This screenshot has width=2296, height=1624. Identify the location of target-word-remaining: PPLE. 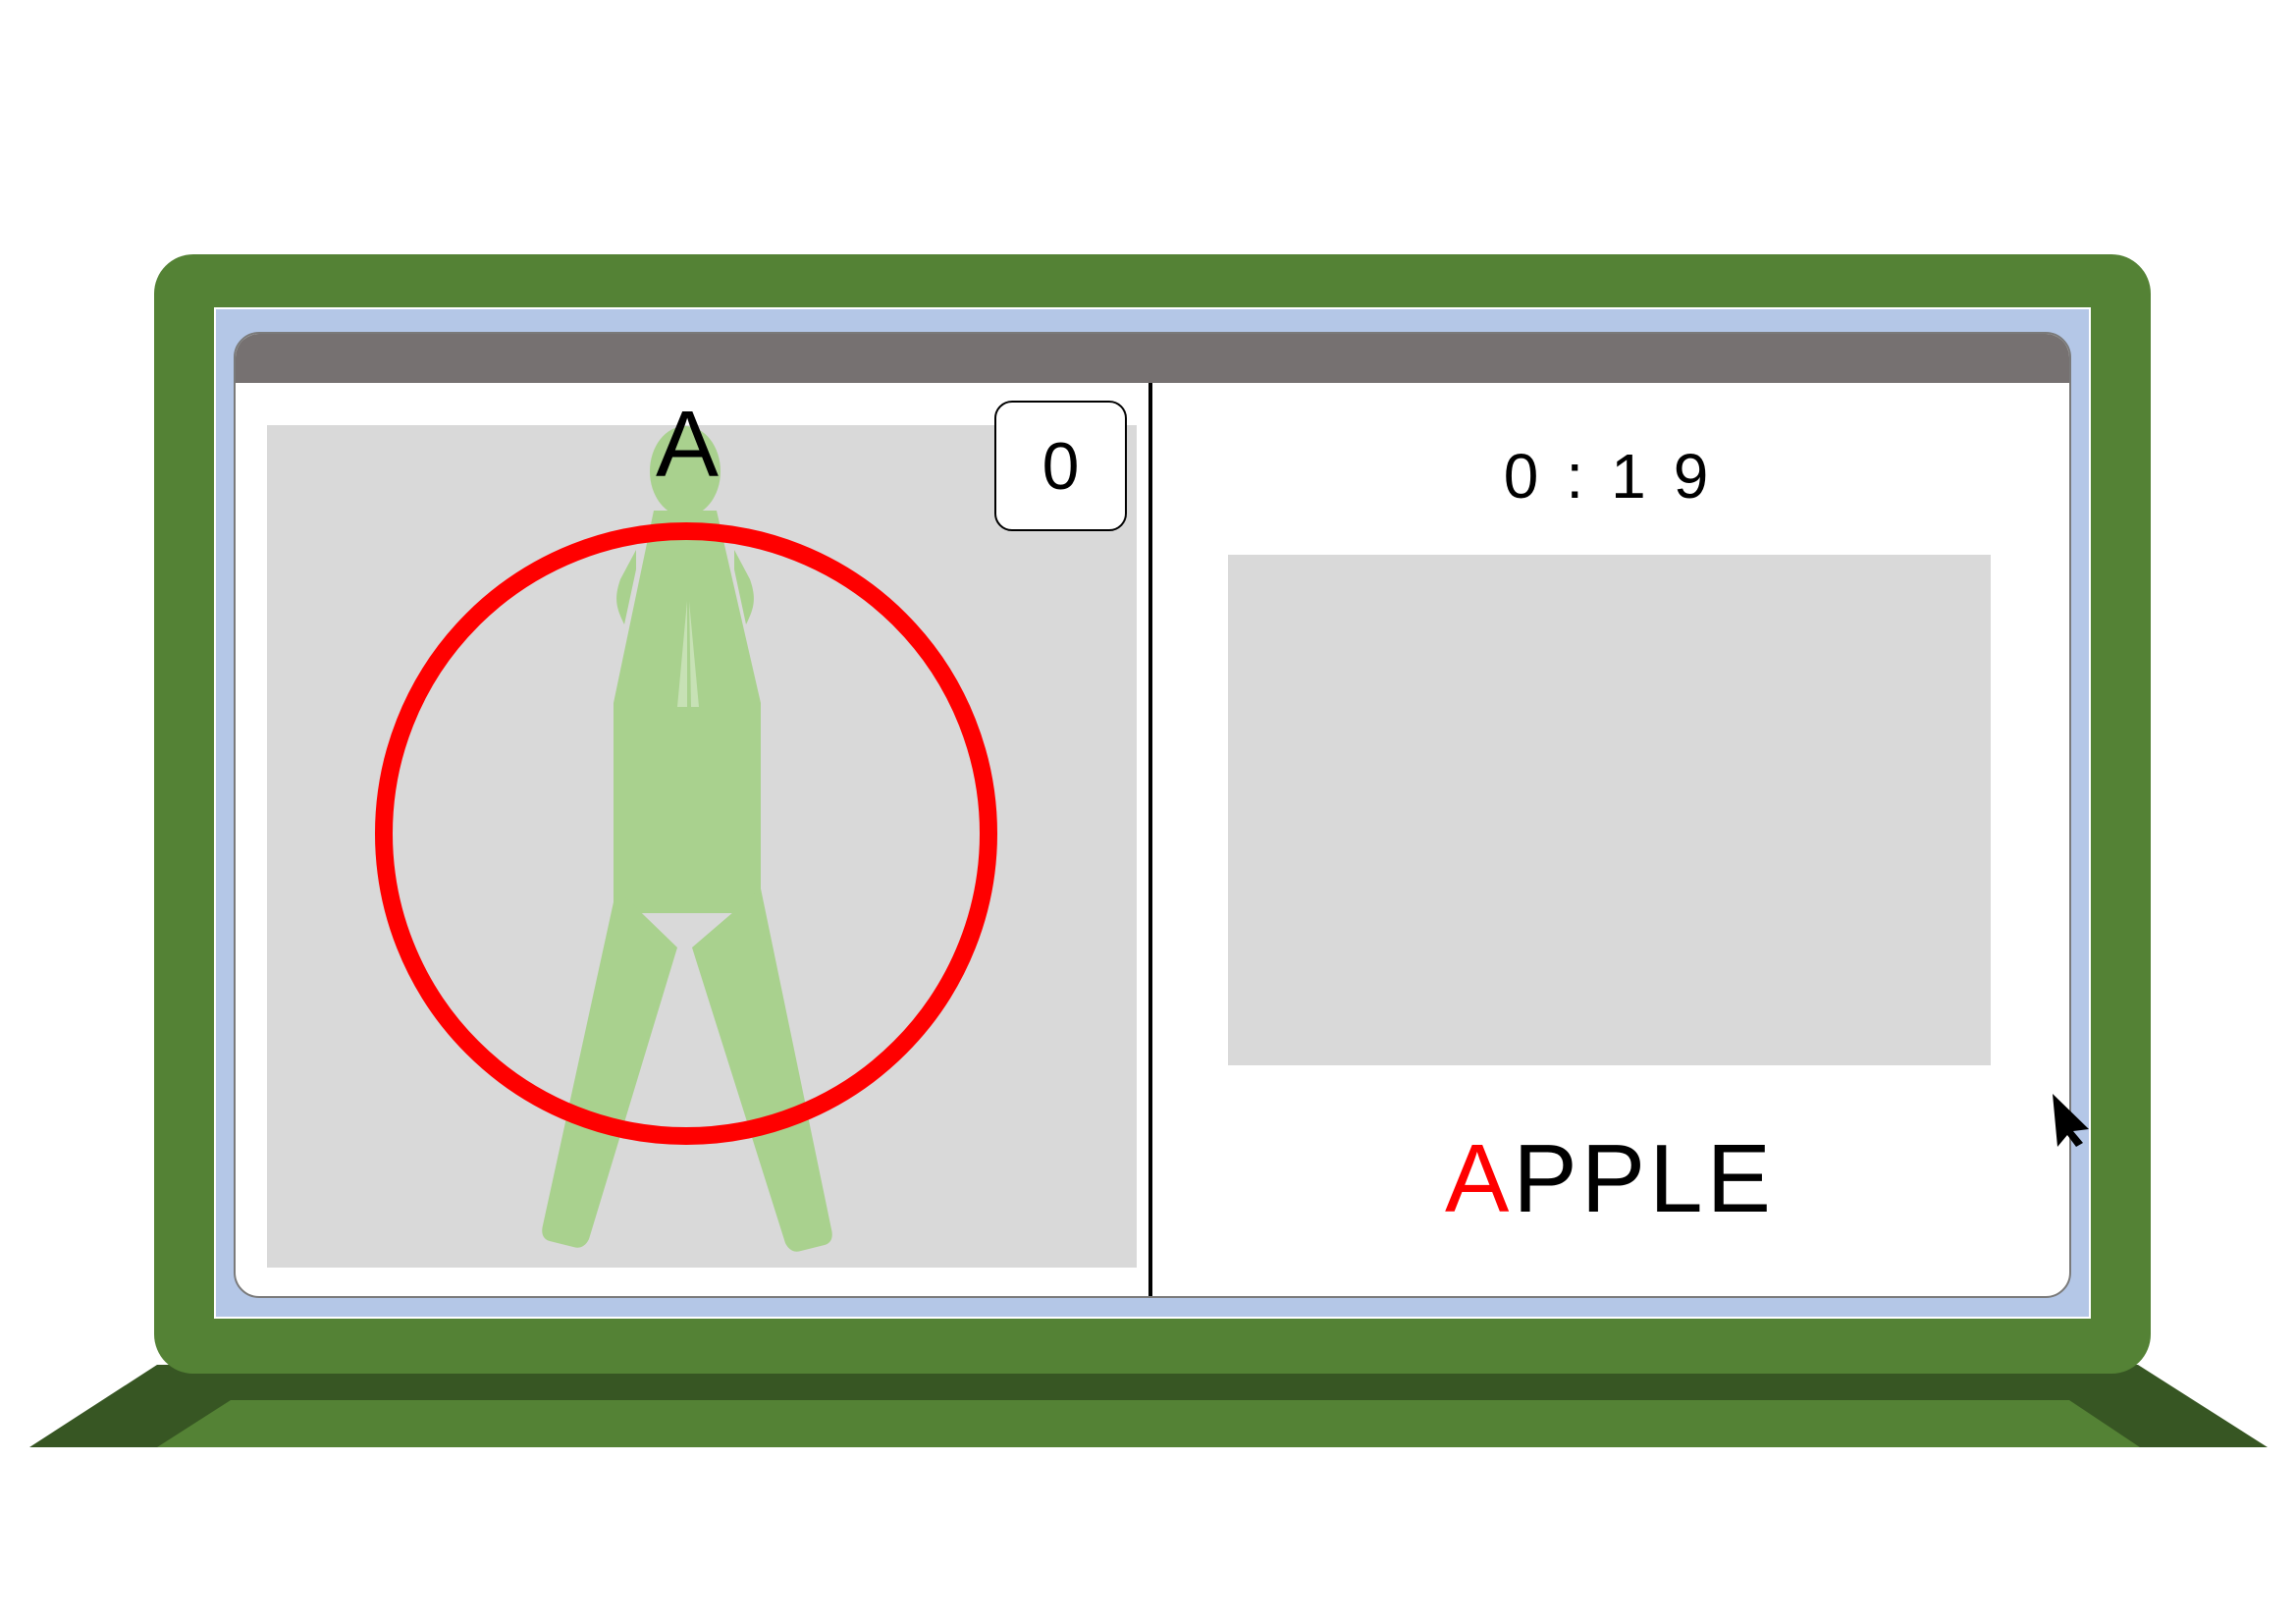
(1644, 1178).